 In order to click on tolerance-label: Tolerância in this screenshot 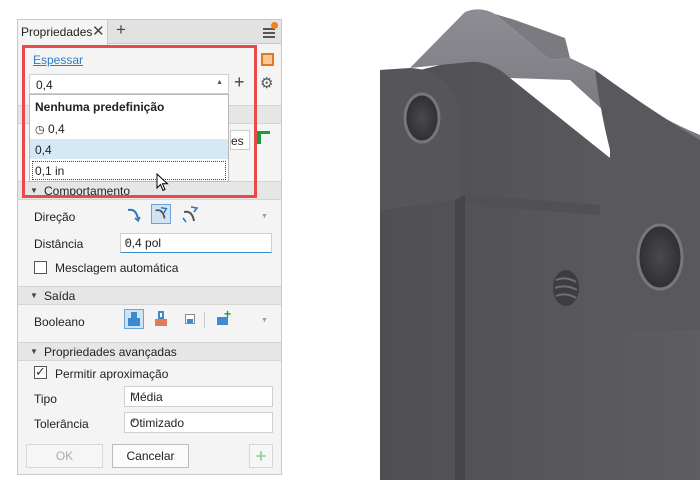, I will do `click(61, 424)`.